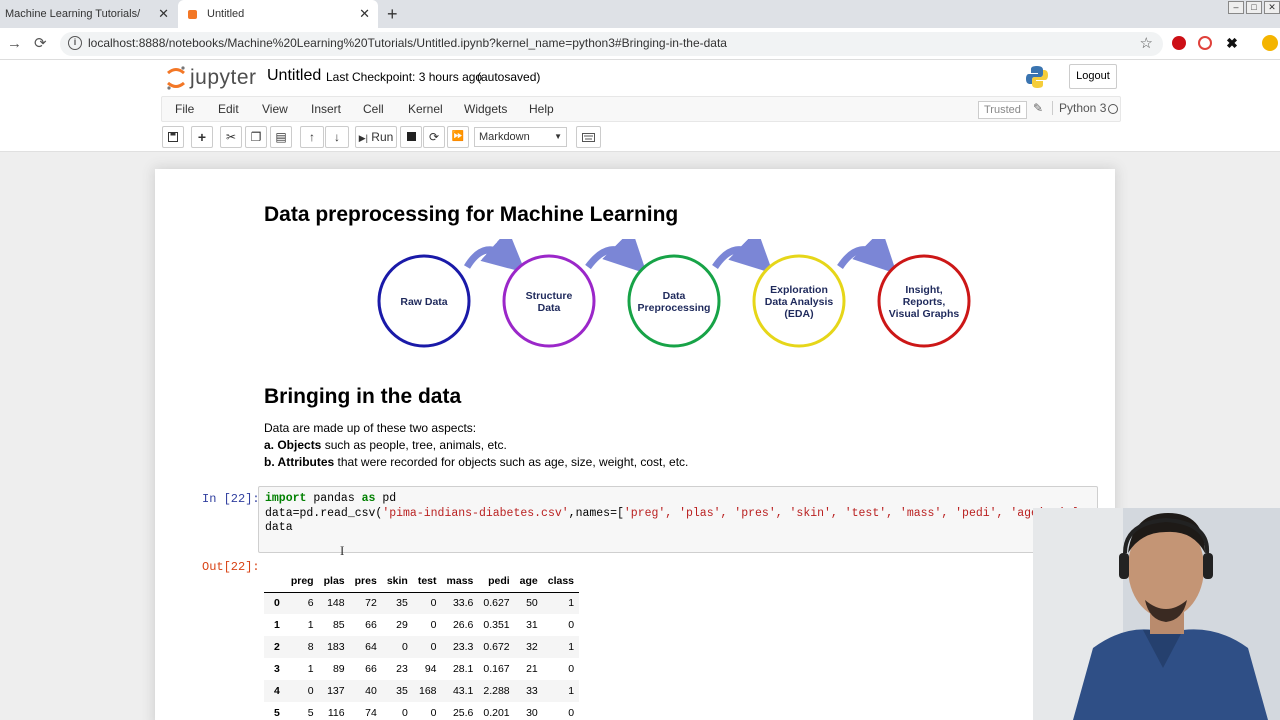 The image size is (1280, 720). What do you see at coordinates (1236, 7) in the screenshot?
I see `minimize-icon: –` at bounding box center [1236, 7].